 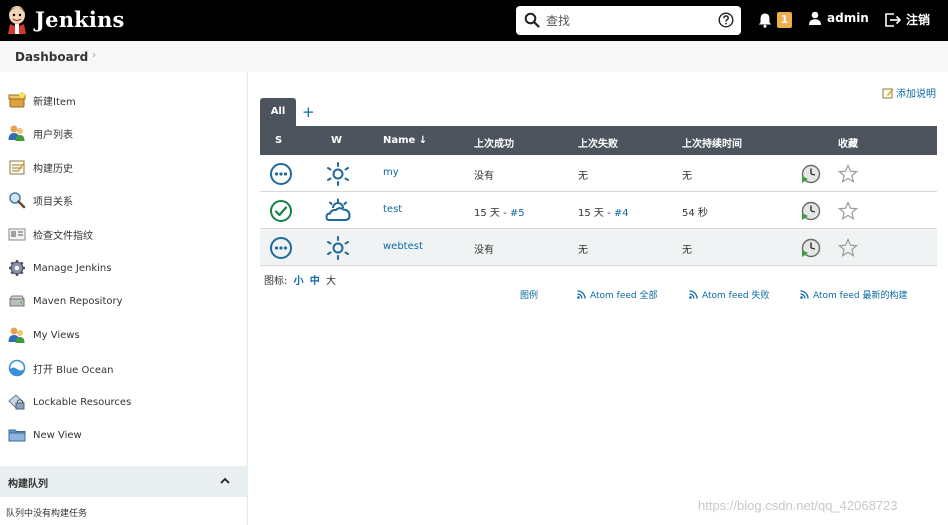 What do you see at coordinates (529, 294) in the screenshot?
I see `legend-link: 图例` at bounding box center [529, 294].